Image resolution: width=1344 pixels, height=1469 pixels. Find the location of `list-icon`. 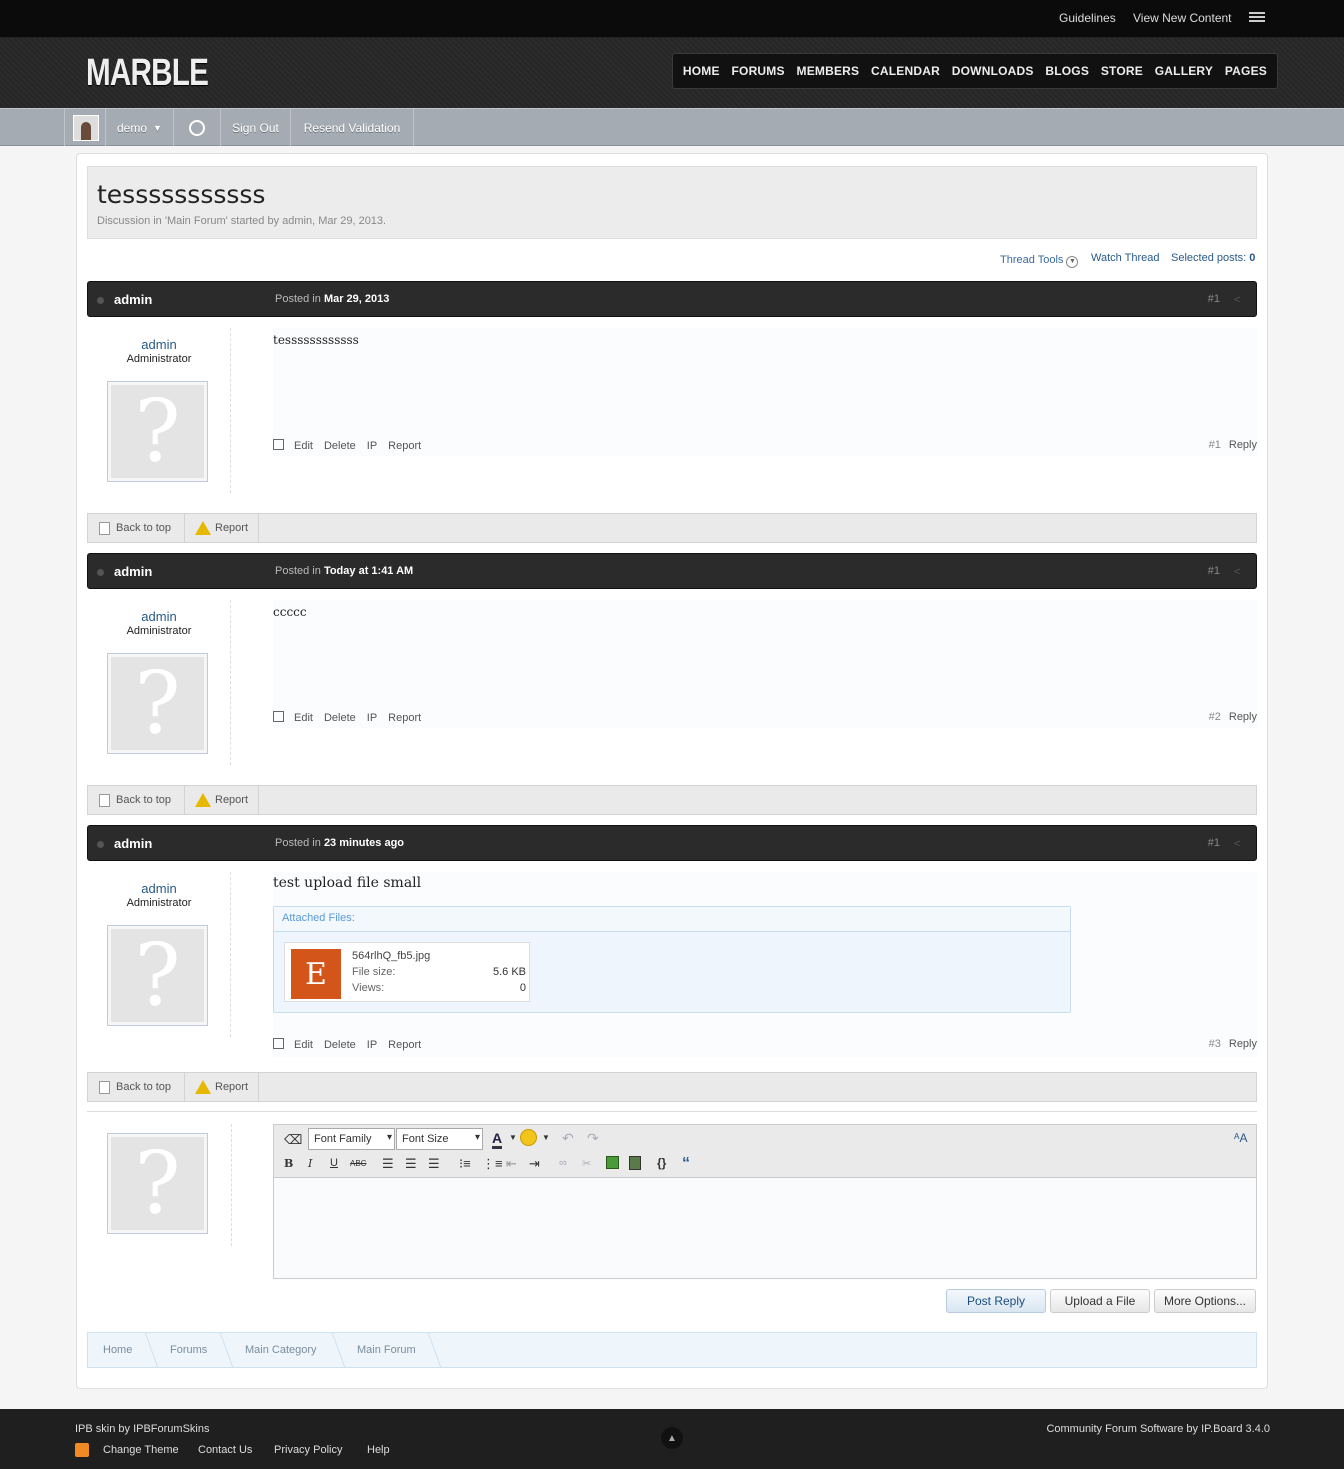

list-icon is located at coordinates (1257, 18).